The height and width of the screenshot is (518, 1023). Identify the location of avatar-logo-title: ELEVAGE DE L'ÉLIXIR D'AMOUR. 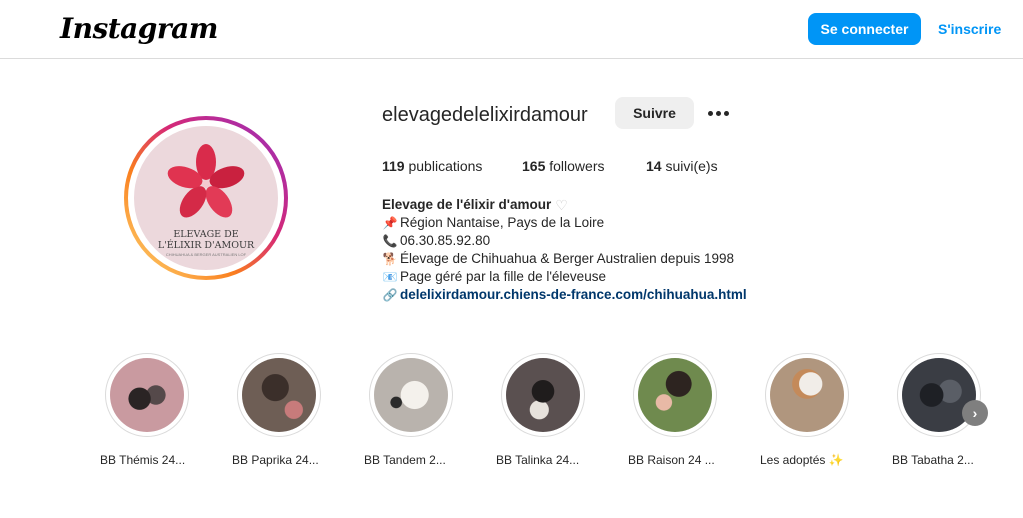
(206, 240).